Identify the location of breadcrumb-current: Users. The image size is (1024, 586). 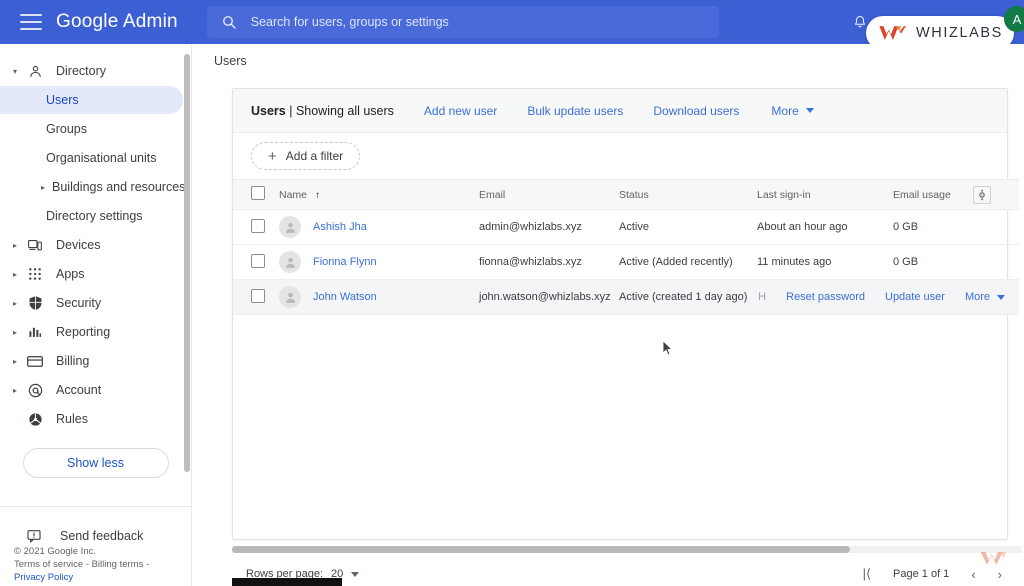
(230, 61).